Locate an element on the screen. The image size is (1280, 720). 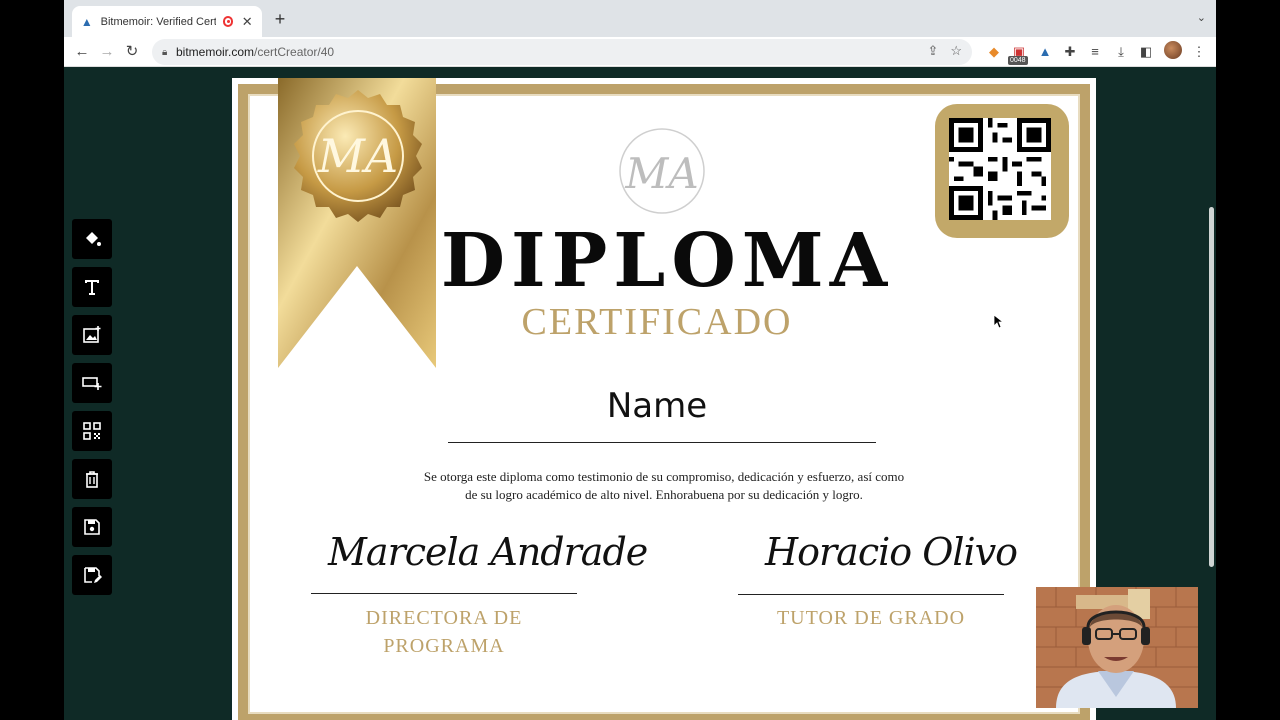
extension-badge: 0048 is located at coordinates (1018, 60).